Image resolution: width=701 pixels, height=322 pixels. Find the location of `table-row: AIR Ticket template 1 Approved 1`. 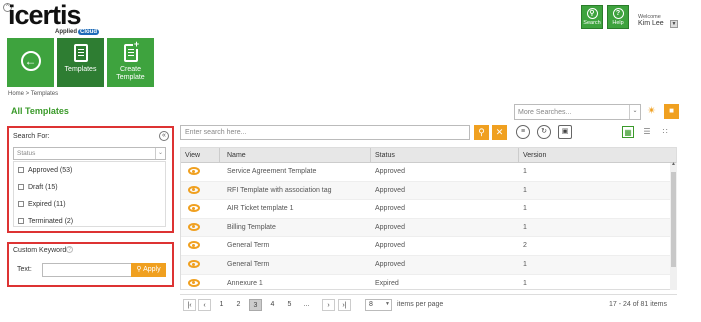

table-row: AIR Ticket template 1 Approved 1 is located at coordinates (426, 209).